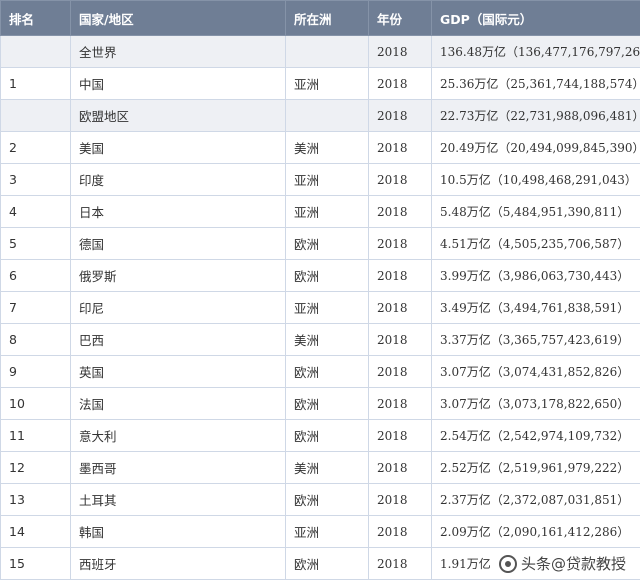  What do you see at coordinates (535, 83) in the screenshot?
I see `cell-gdp: 25.36万亿（25,361,744,188,574）` at bounding box center [535, 83].